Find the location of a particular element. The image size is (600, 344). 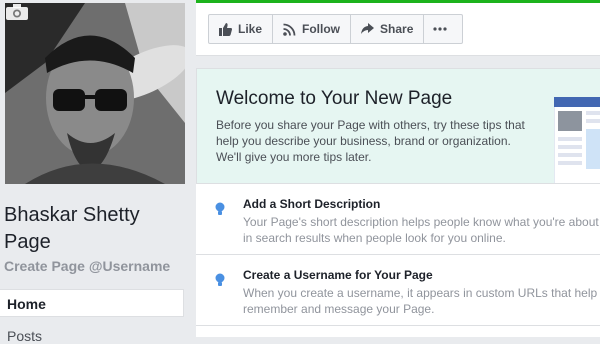

page-action-bar: Like Follow Share is located at coordinates (398, 28).